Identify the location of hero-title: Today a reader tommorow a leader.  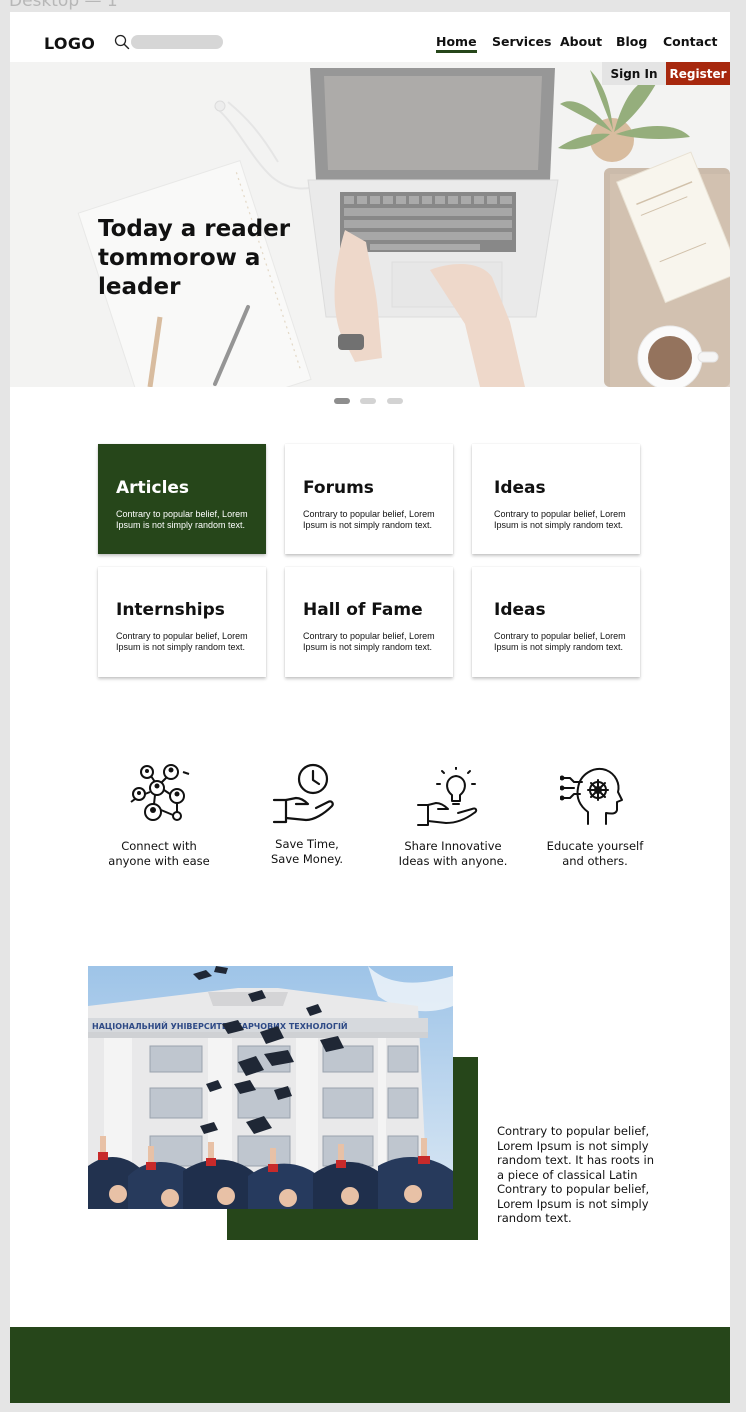
(194, 258).